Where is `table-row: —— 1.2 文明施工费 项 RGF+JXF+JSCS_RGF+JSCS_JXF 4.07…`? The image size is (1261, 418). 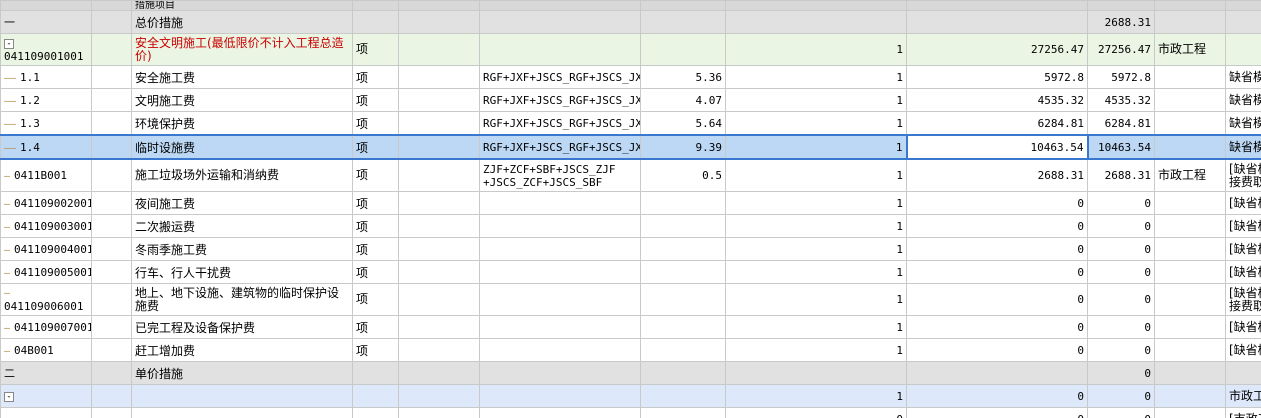
table-row: —— 1.2 文明施工费 项 RGF+JXF+JSCS_RGF+JSCS_JXF 4.07… is located at coordinates (630, 100).